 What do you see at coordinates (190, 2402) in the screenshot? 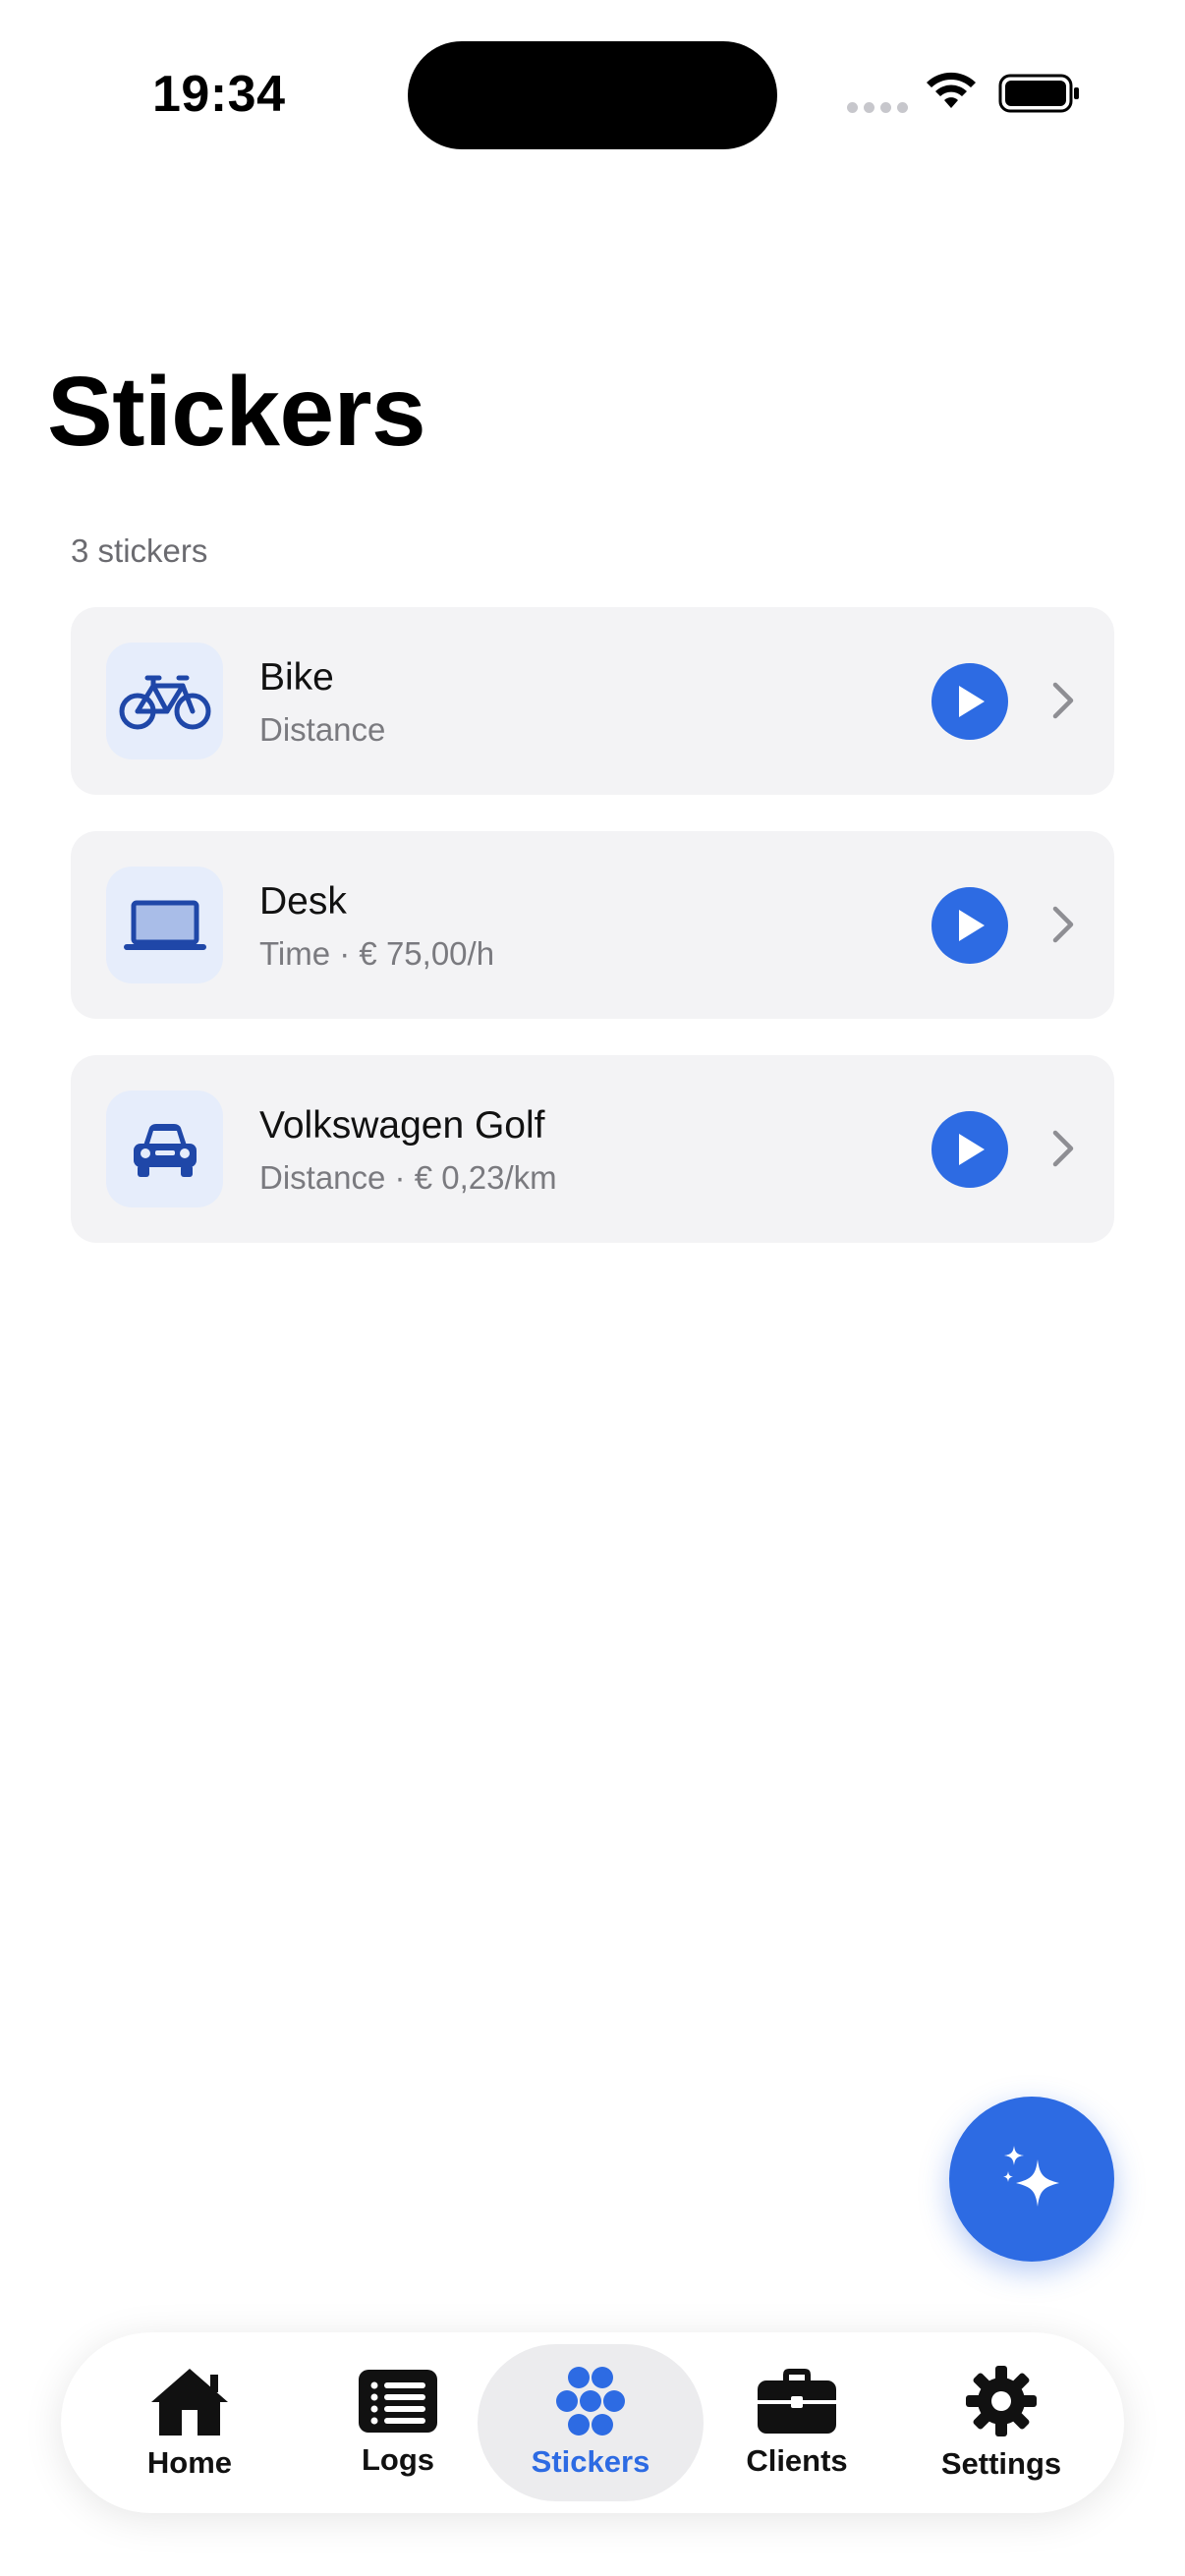
I see `house-icon` at bounding box center [190, 2402].